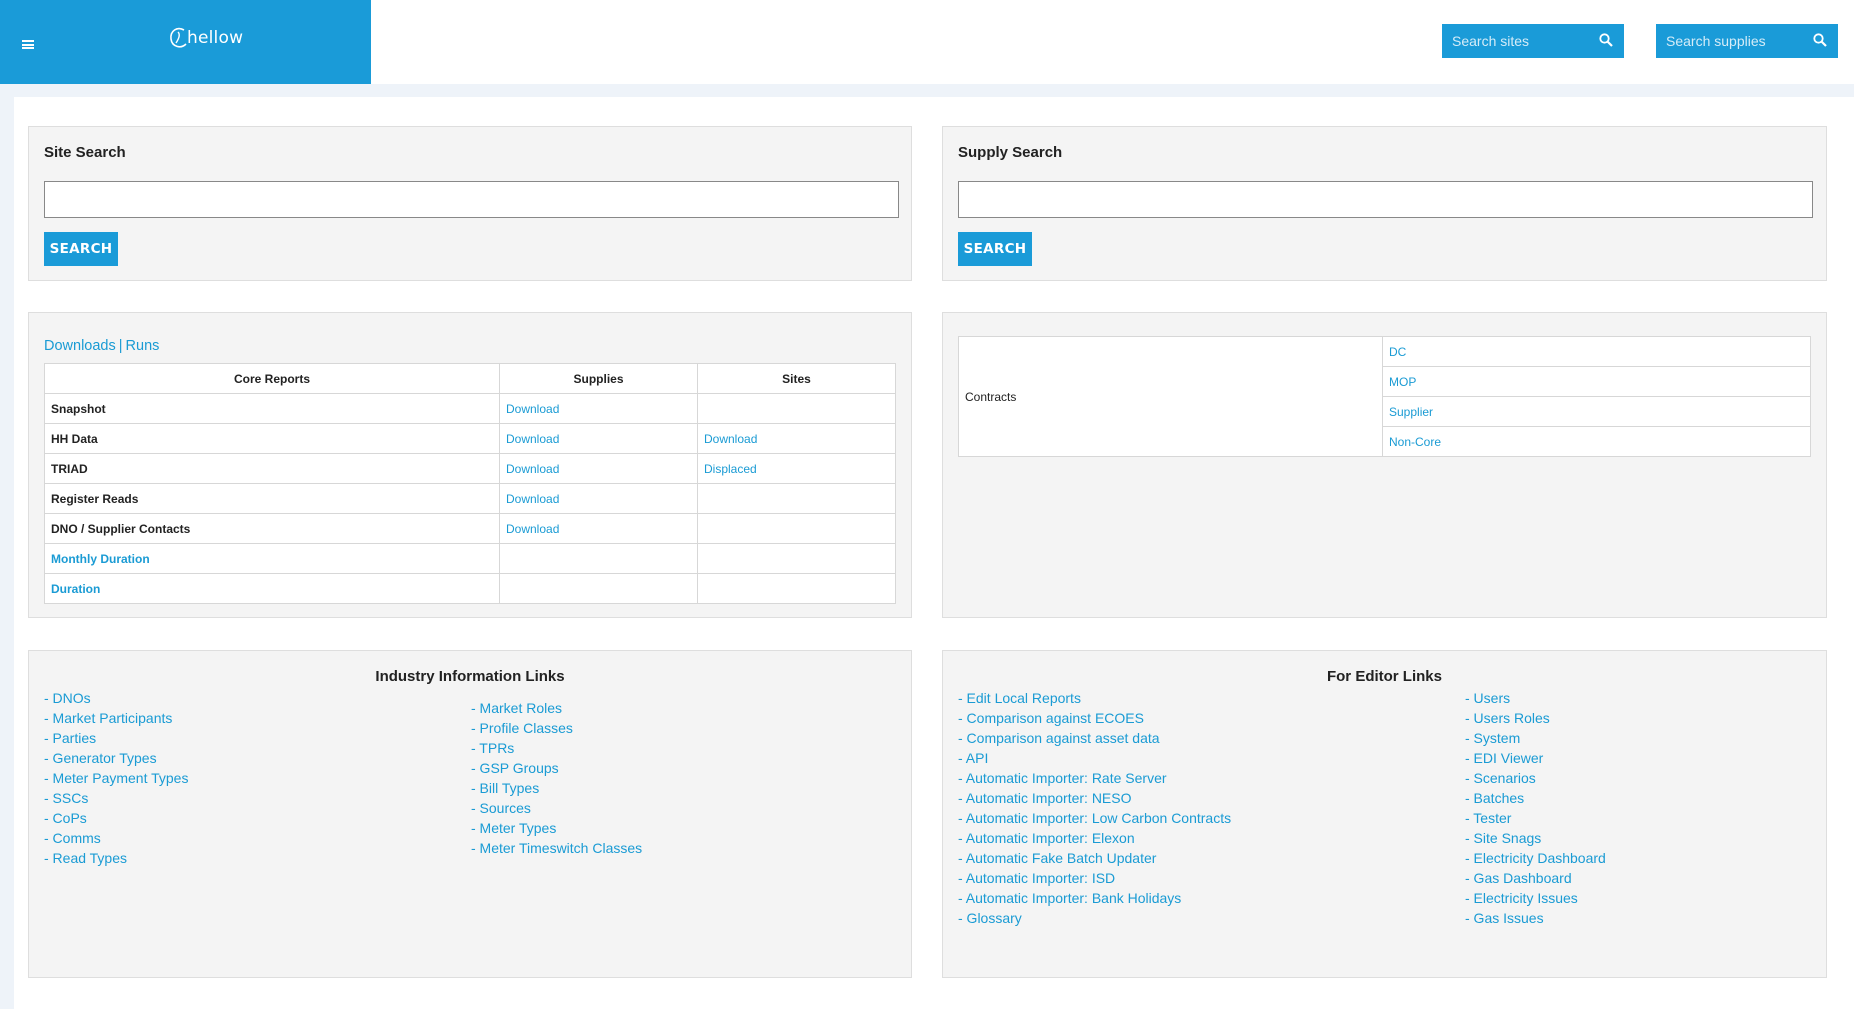  Describe the element at coordinates (1487, 698) in the screenshot. I see `link-users: - Users` at that location.